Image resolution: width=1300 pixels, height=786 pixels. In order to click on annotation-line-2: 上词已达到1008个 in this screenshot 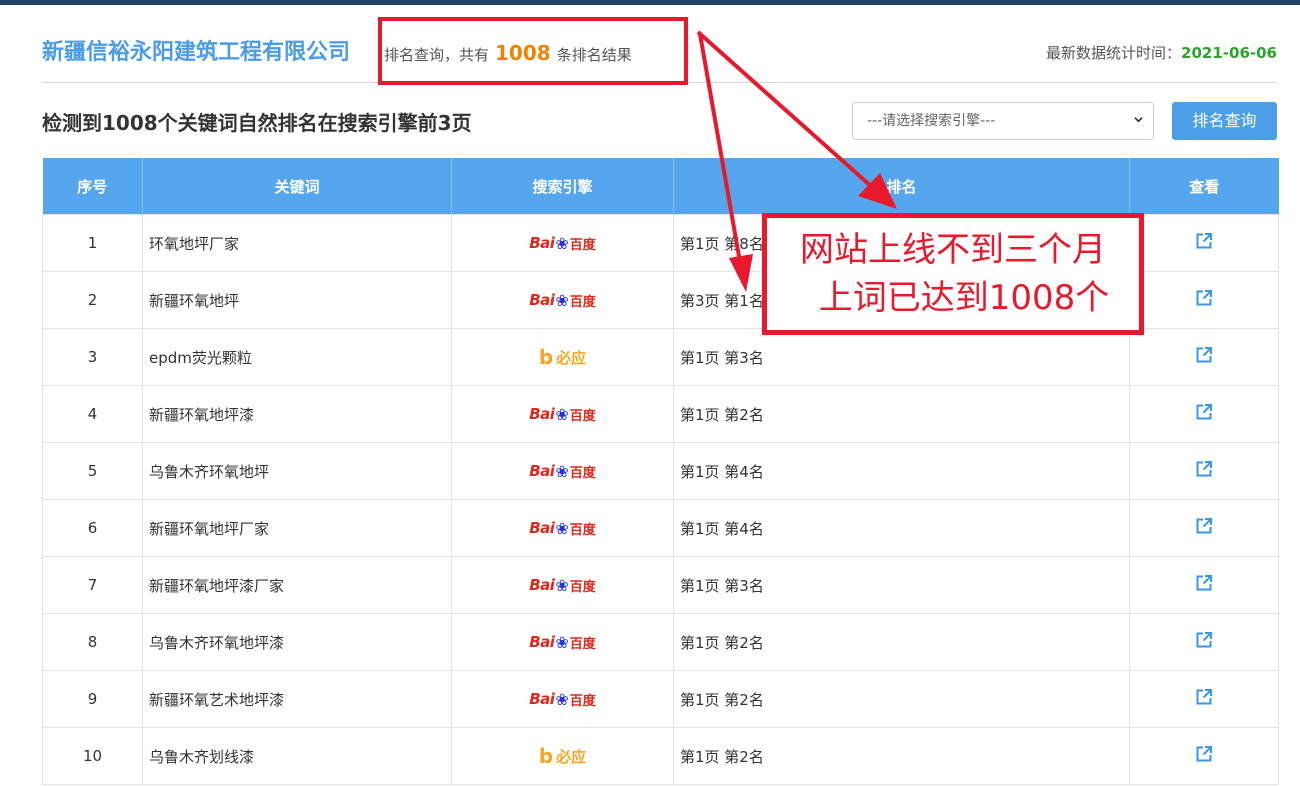, I will do `click(964, 298)`.